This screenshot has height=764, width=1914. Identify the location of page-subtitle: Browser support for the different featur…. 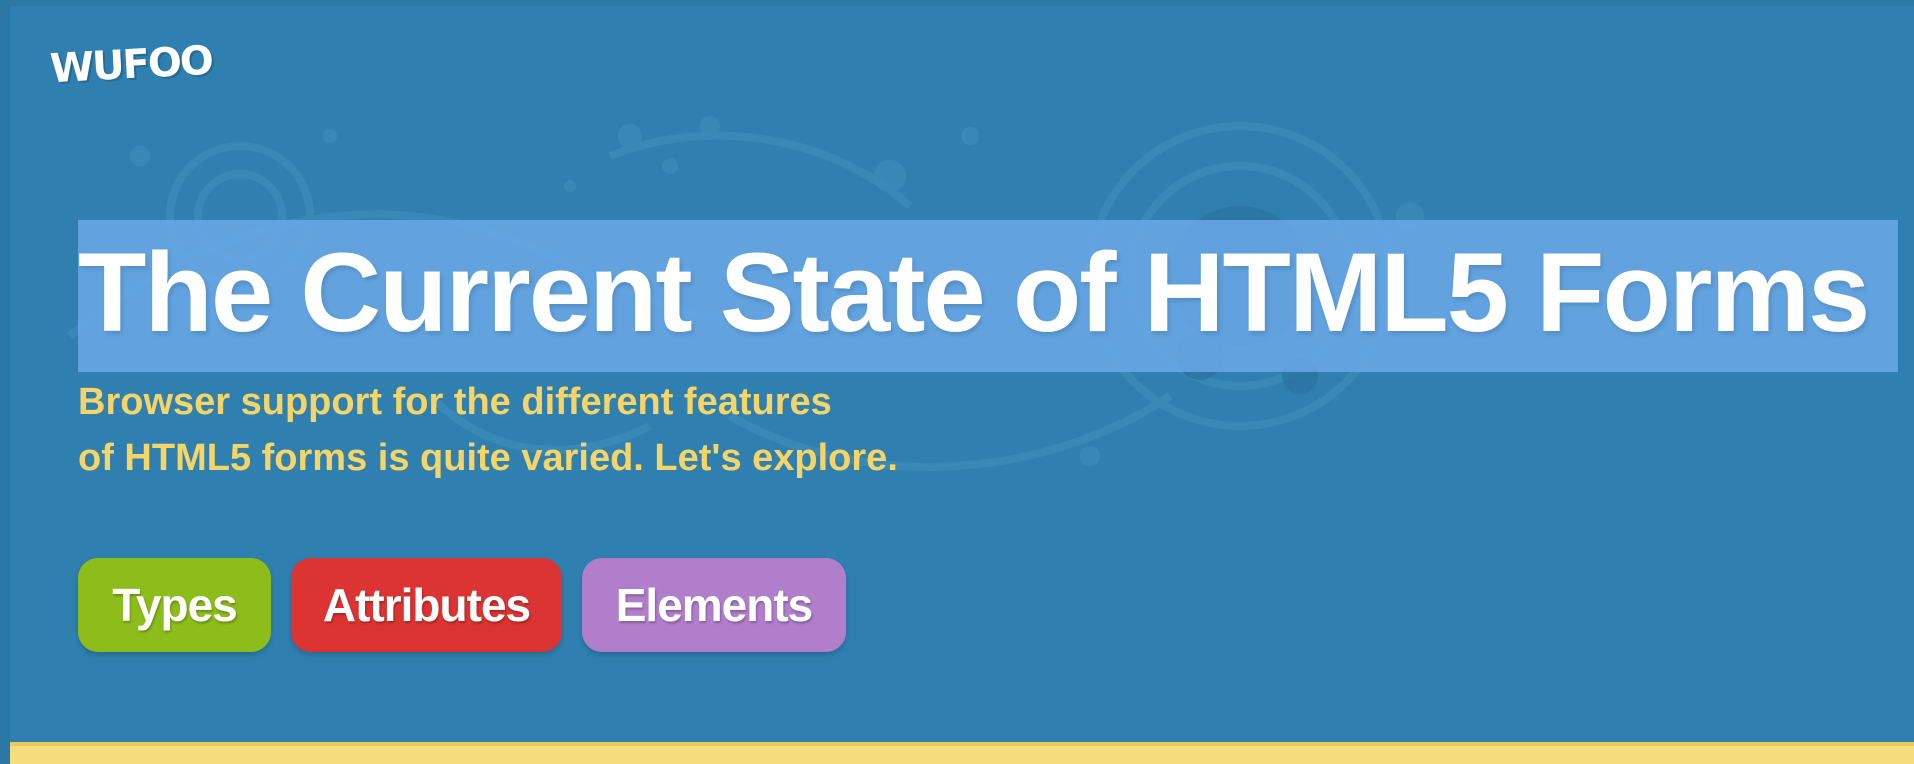
(488, 430).